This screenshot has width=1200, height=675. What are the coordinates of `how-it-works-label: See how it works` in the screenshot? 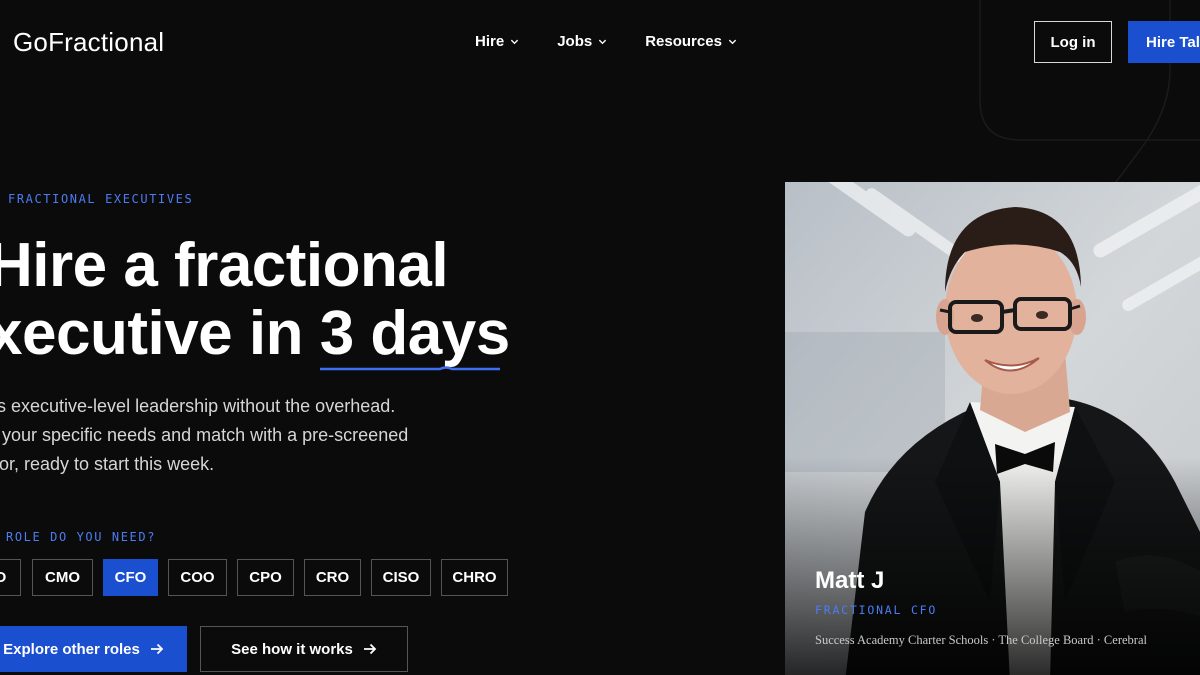 It's located at (292, 649).